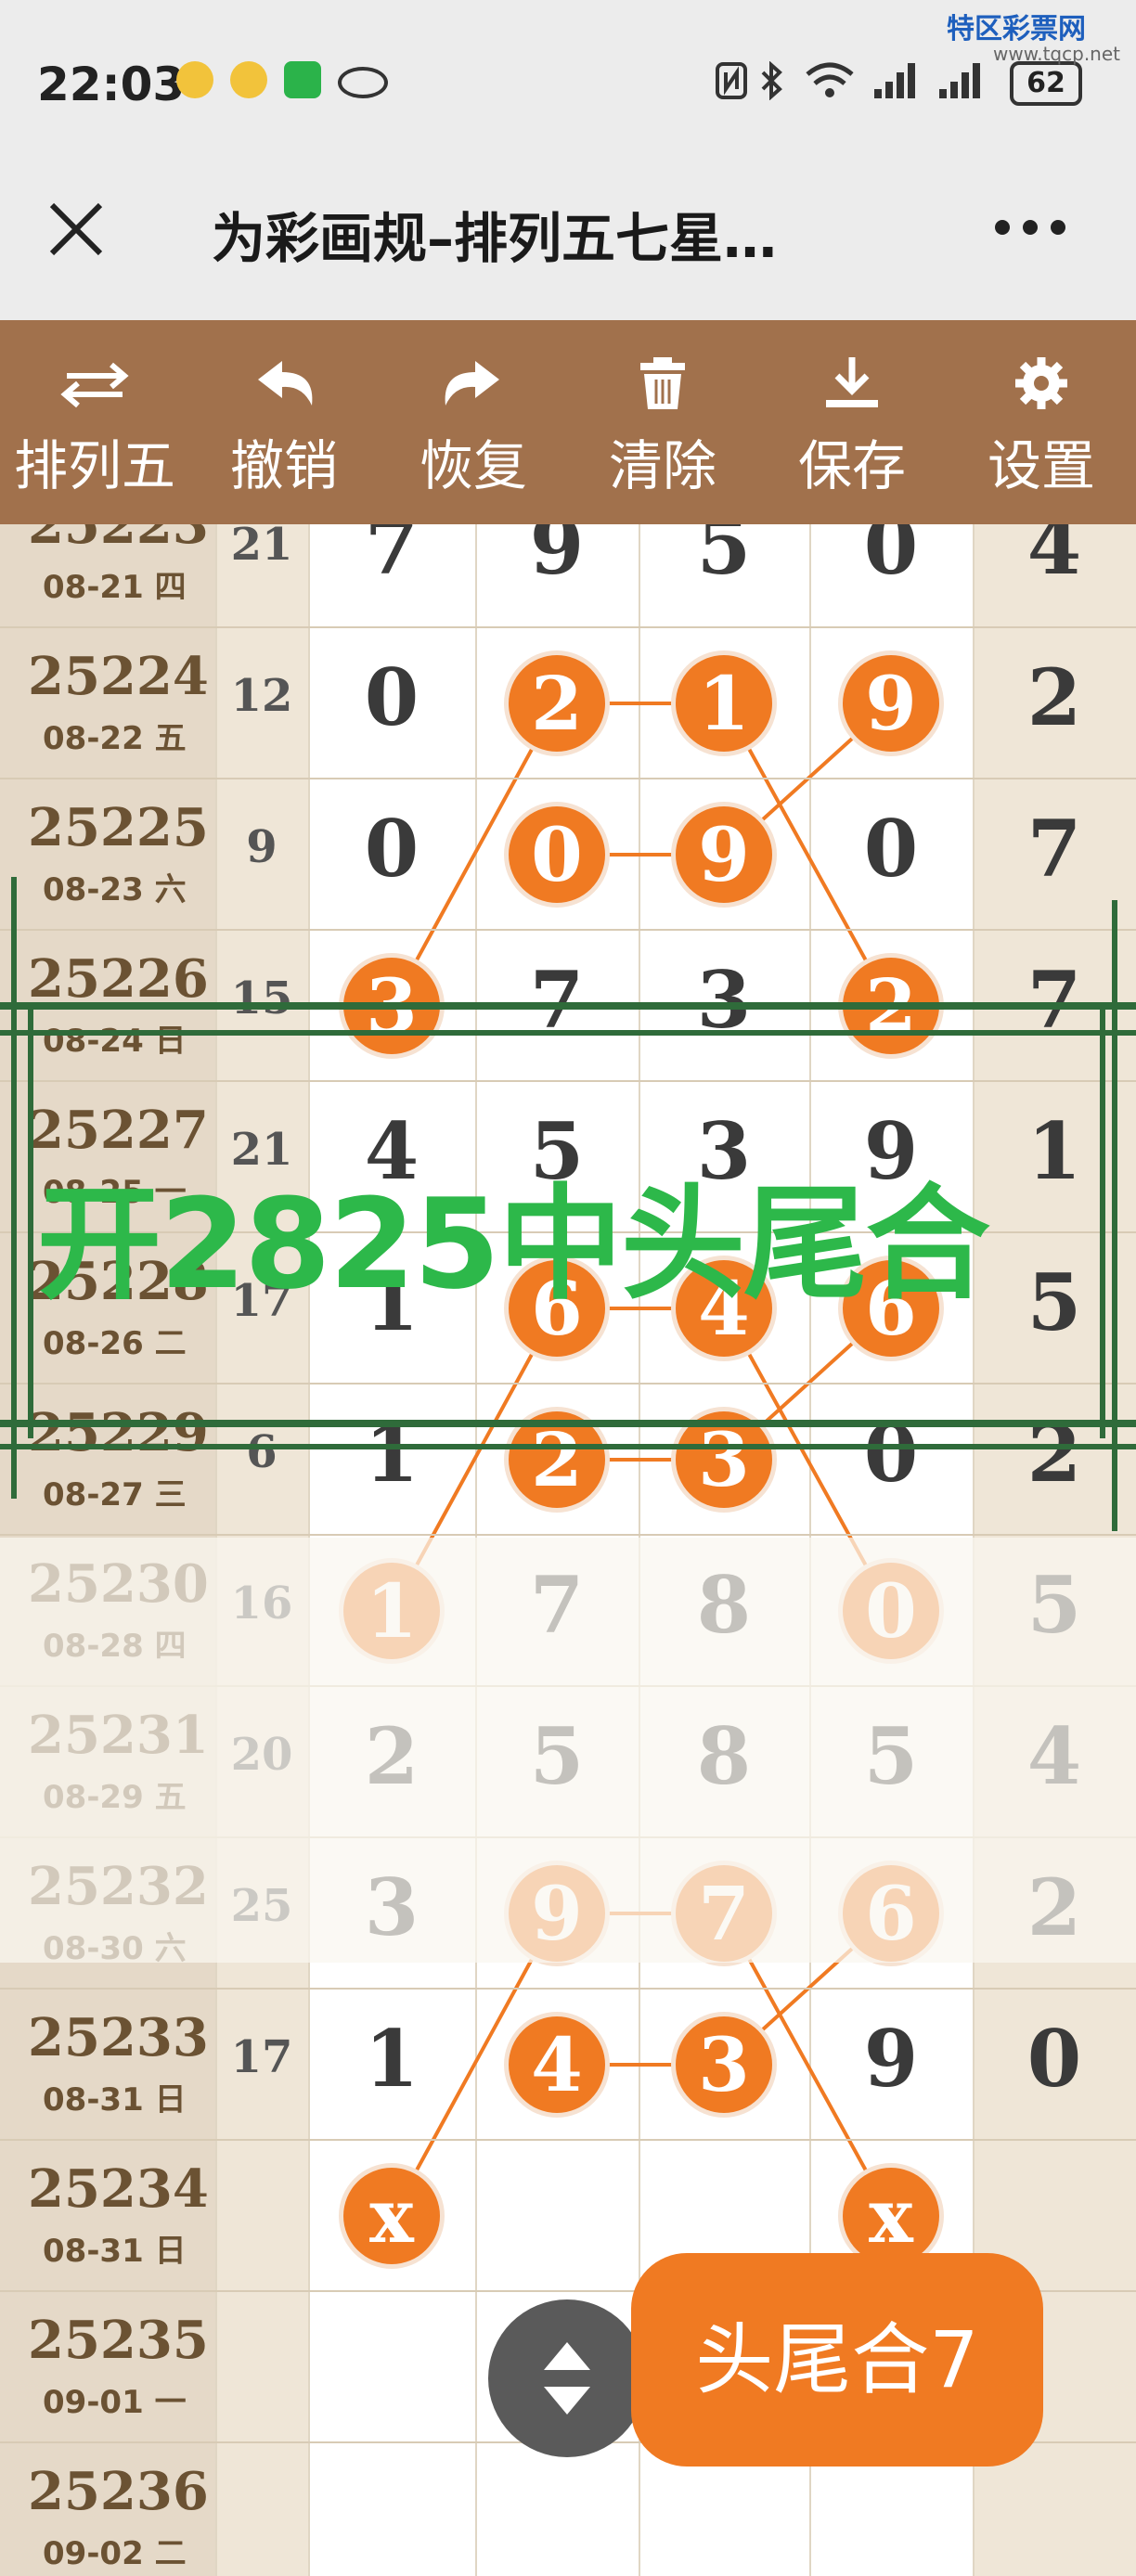 Image resolution: width=1136 pixels, height=2576 pixels. Describe the element at coordinates (1054, 2059) in the screenshot. I see `tail-value: 0` at that location.